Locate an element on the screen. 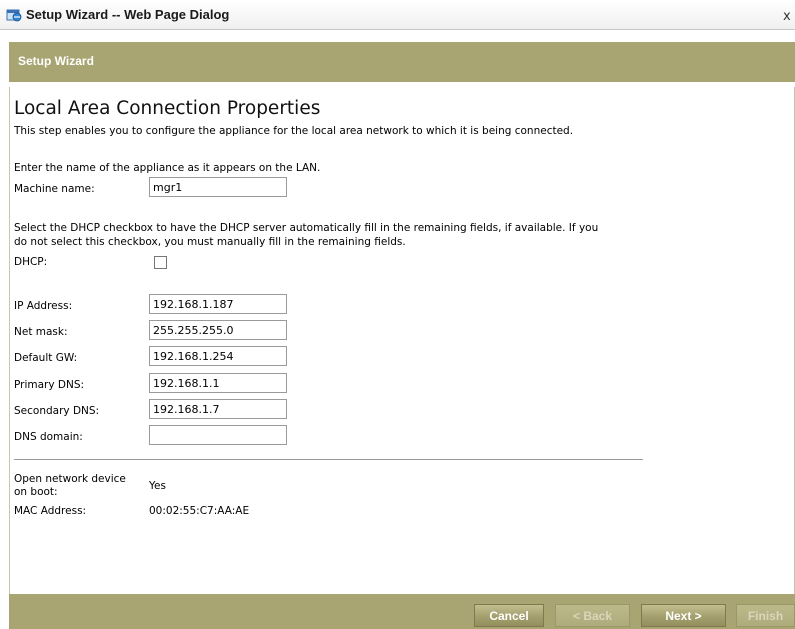 The height and width of the screenshot is (629, 795). wizard-header: Setup Wizard is located at coordinates (402, 62).